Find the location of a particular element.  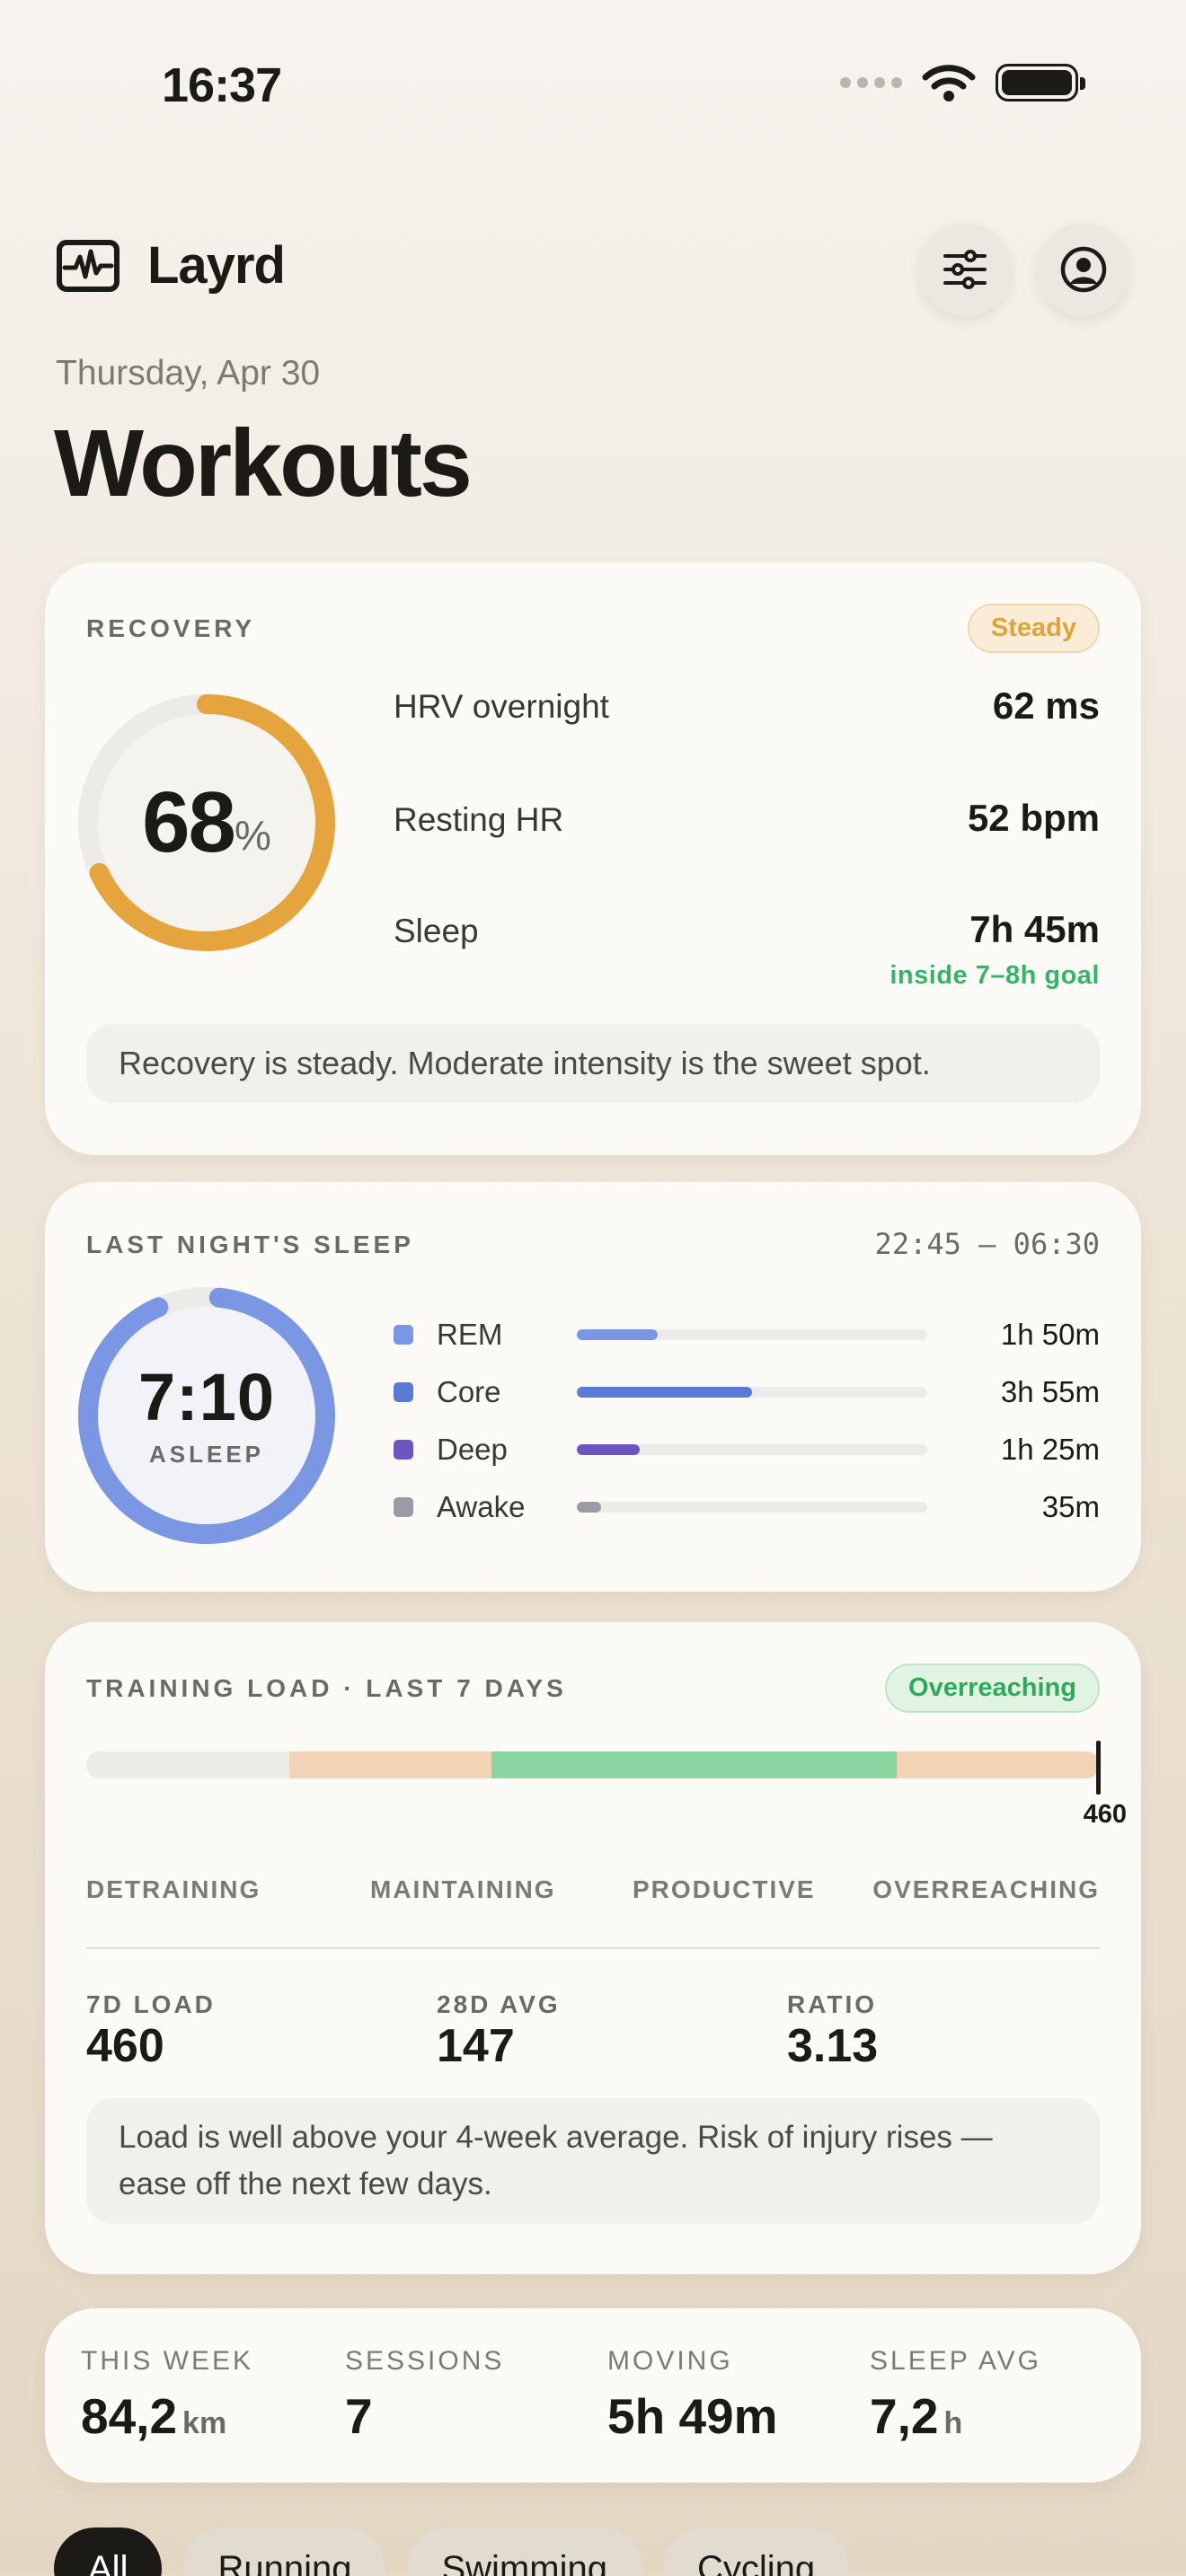

summary-distance: 84,2 km is located at coordinates (153, 2416).